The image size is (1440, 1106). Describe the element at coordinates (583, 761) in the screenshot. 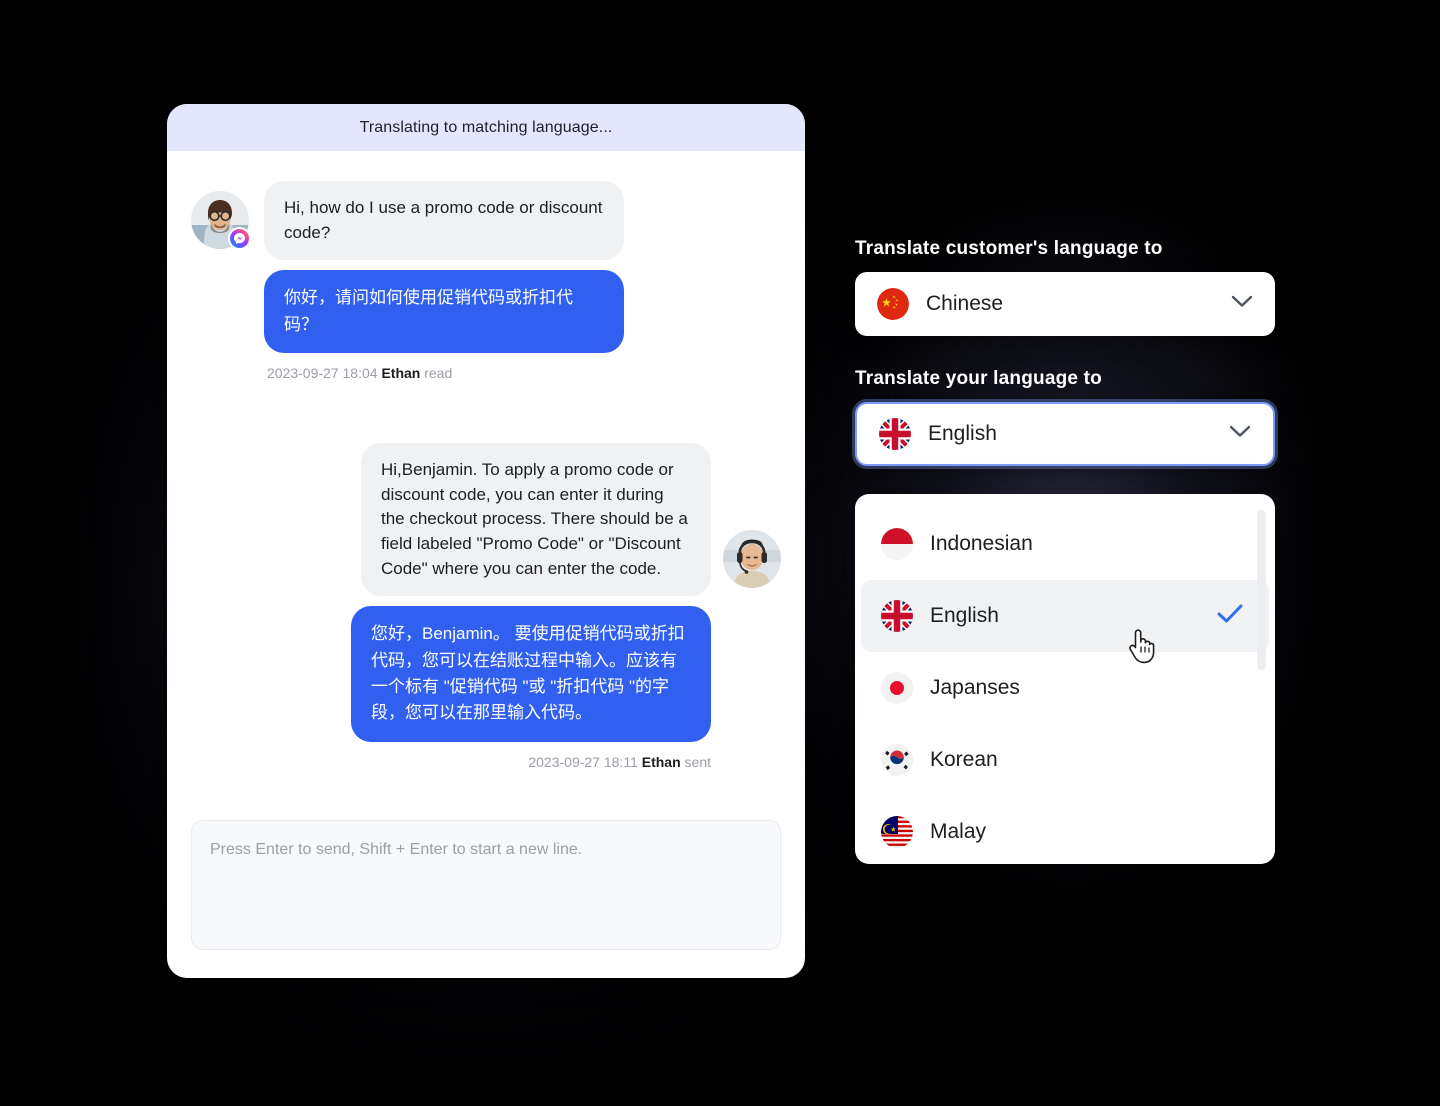

I see `message-timestamp: 2023-09-27 18:11` at that location.